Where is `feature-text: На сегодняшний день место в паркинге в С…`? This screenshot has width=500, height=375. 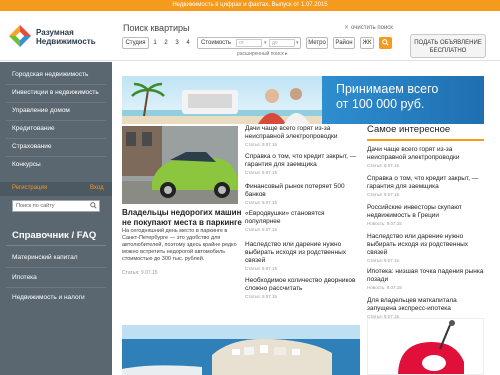
feature-text: На сегодняшний день место в паркинге в С… is located at coordinates (179, 245).